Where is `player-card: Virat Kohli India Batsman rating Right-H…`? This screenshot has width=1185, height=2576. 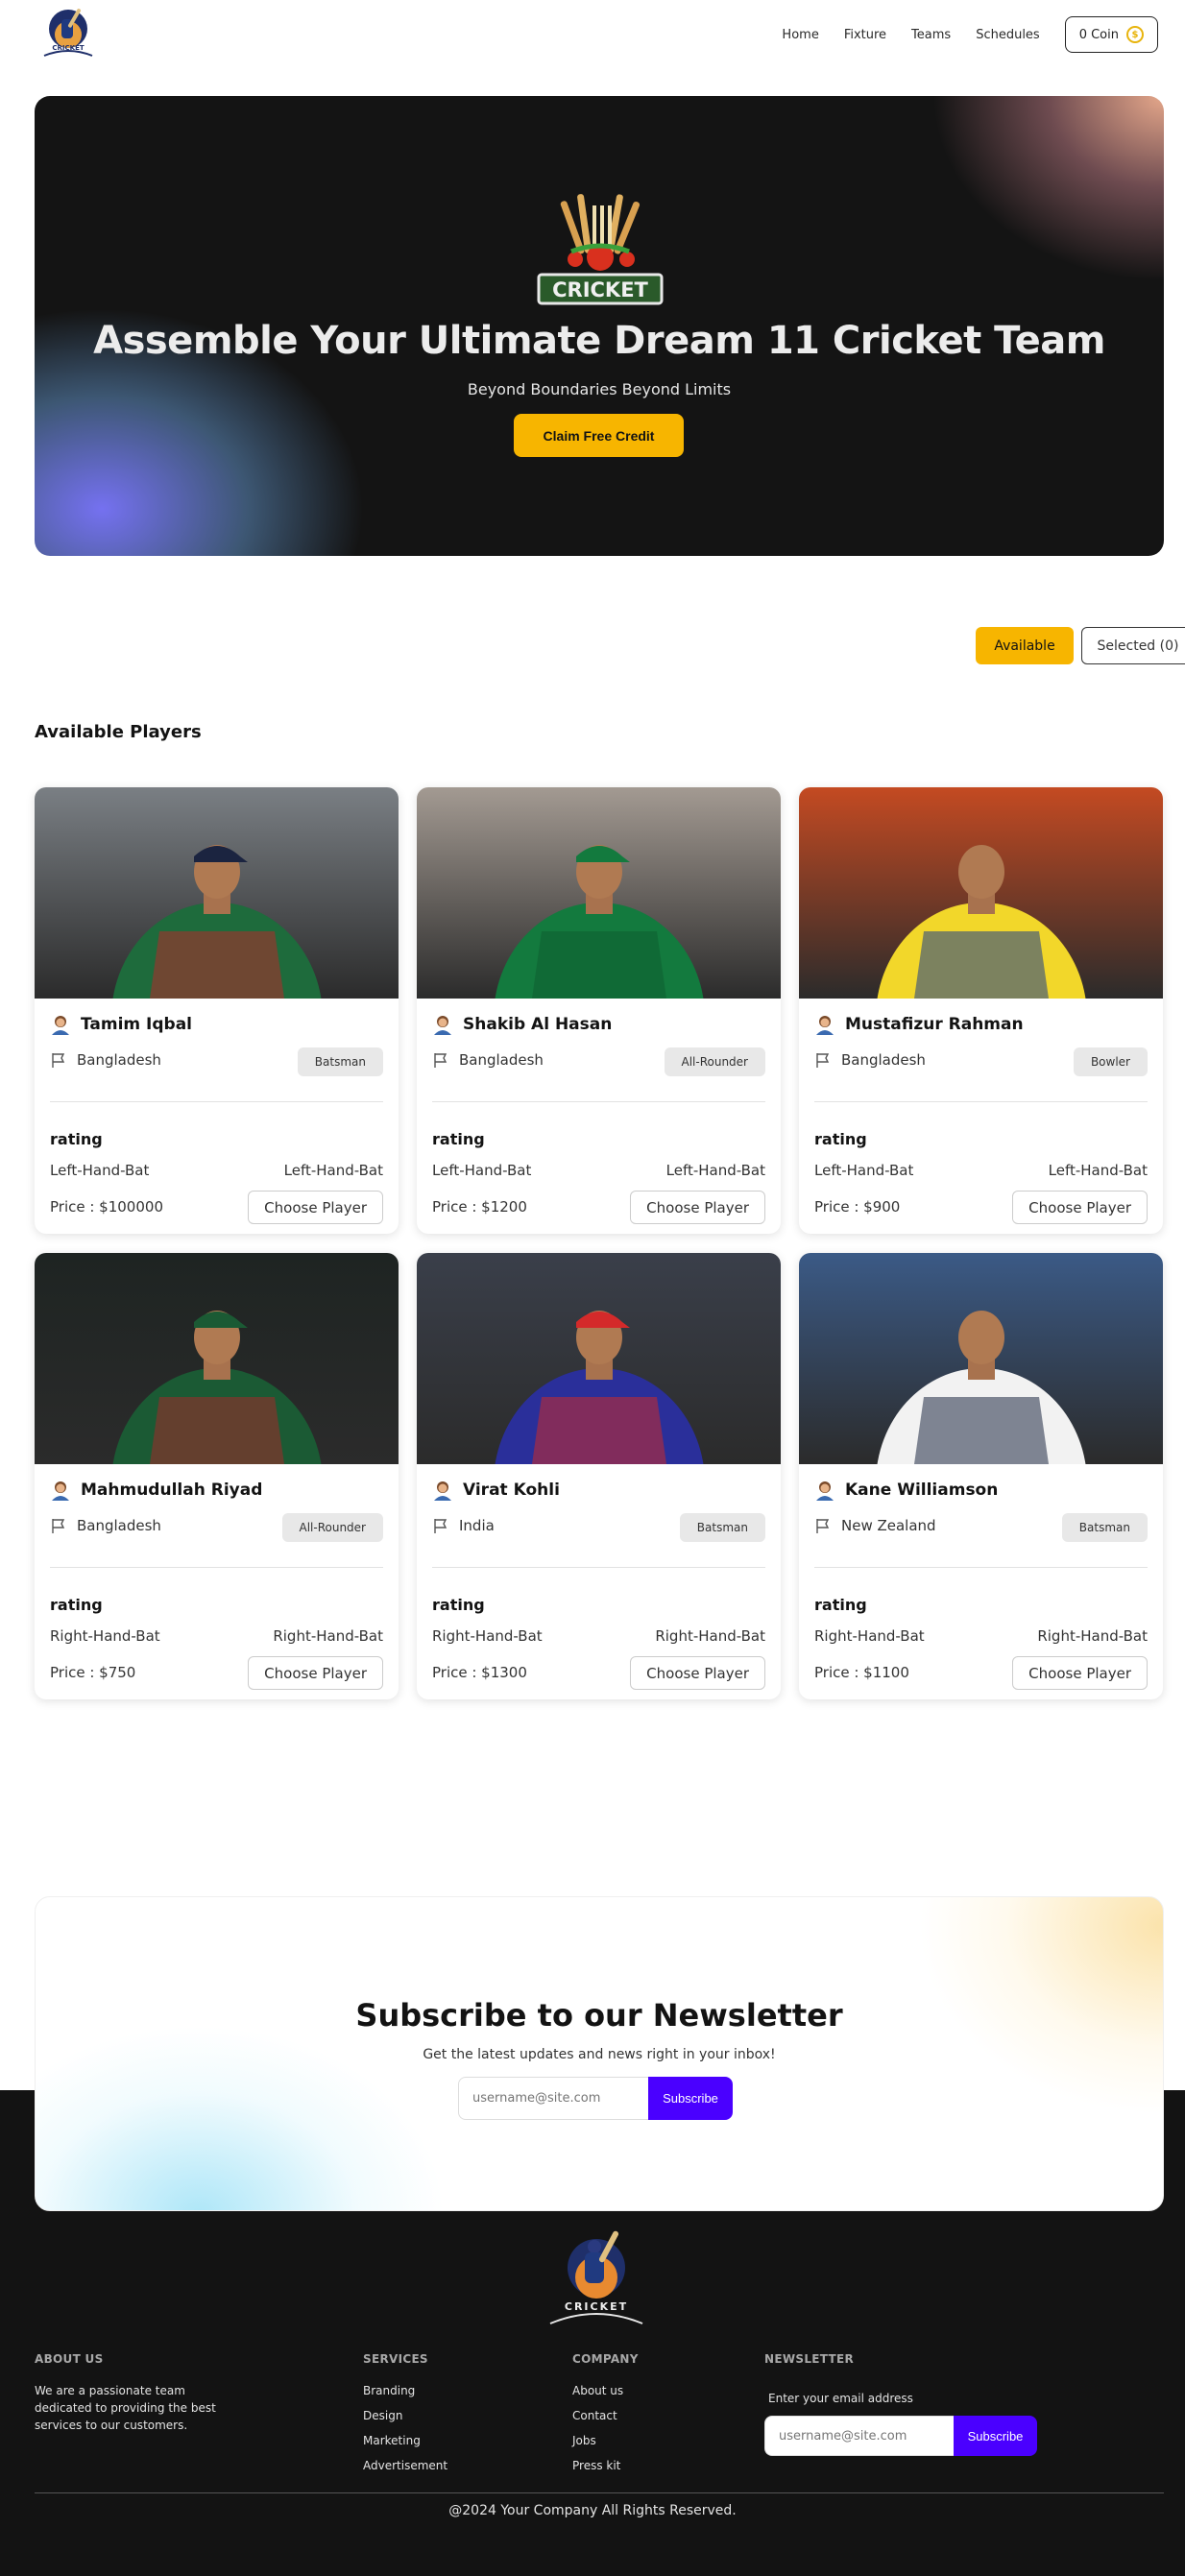 player-card: Virat Kohli India Batsman rating Right-H… is located at coordinates (599, 1476).